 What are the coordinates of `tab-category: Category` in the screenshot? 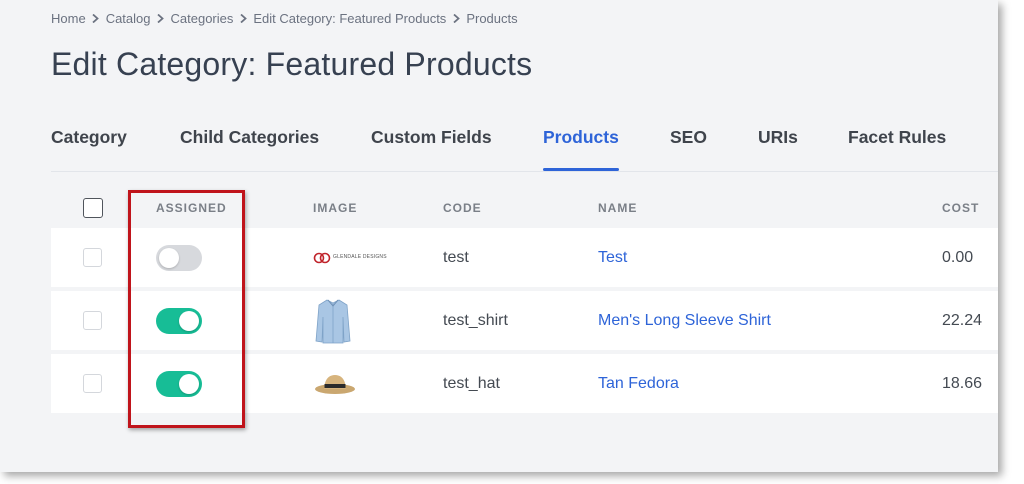 It's located at (89, 145).